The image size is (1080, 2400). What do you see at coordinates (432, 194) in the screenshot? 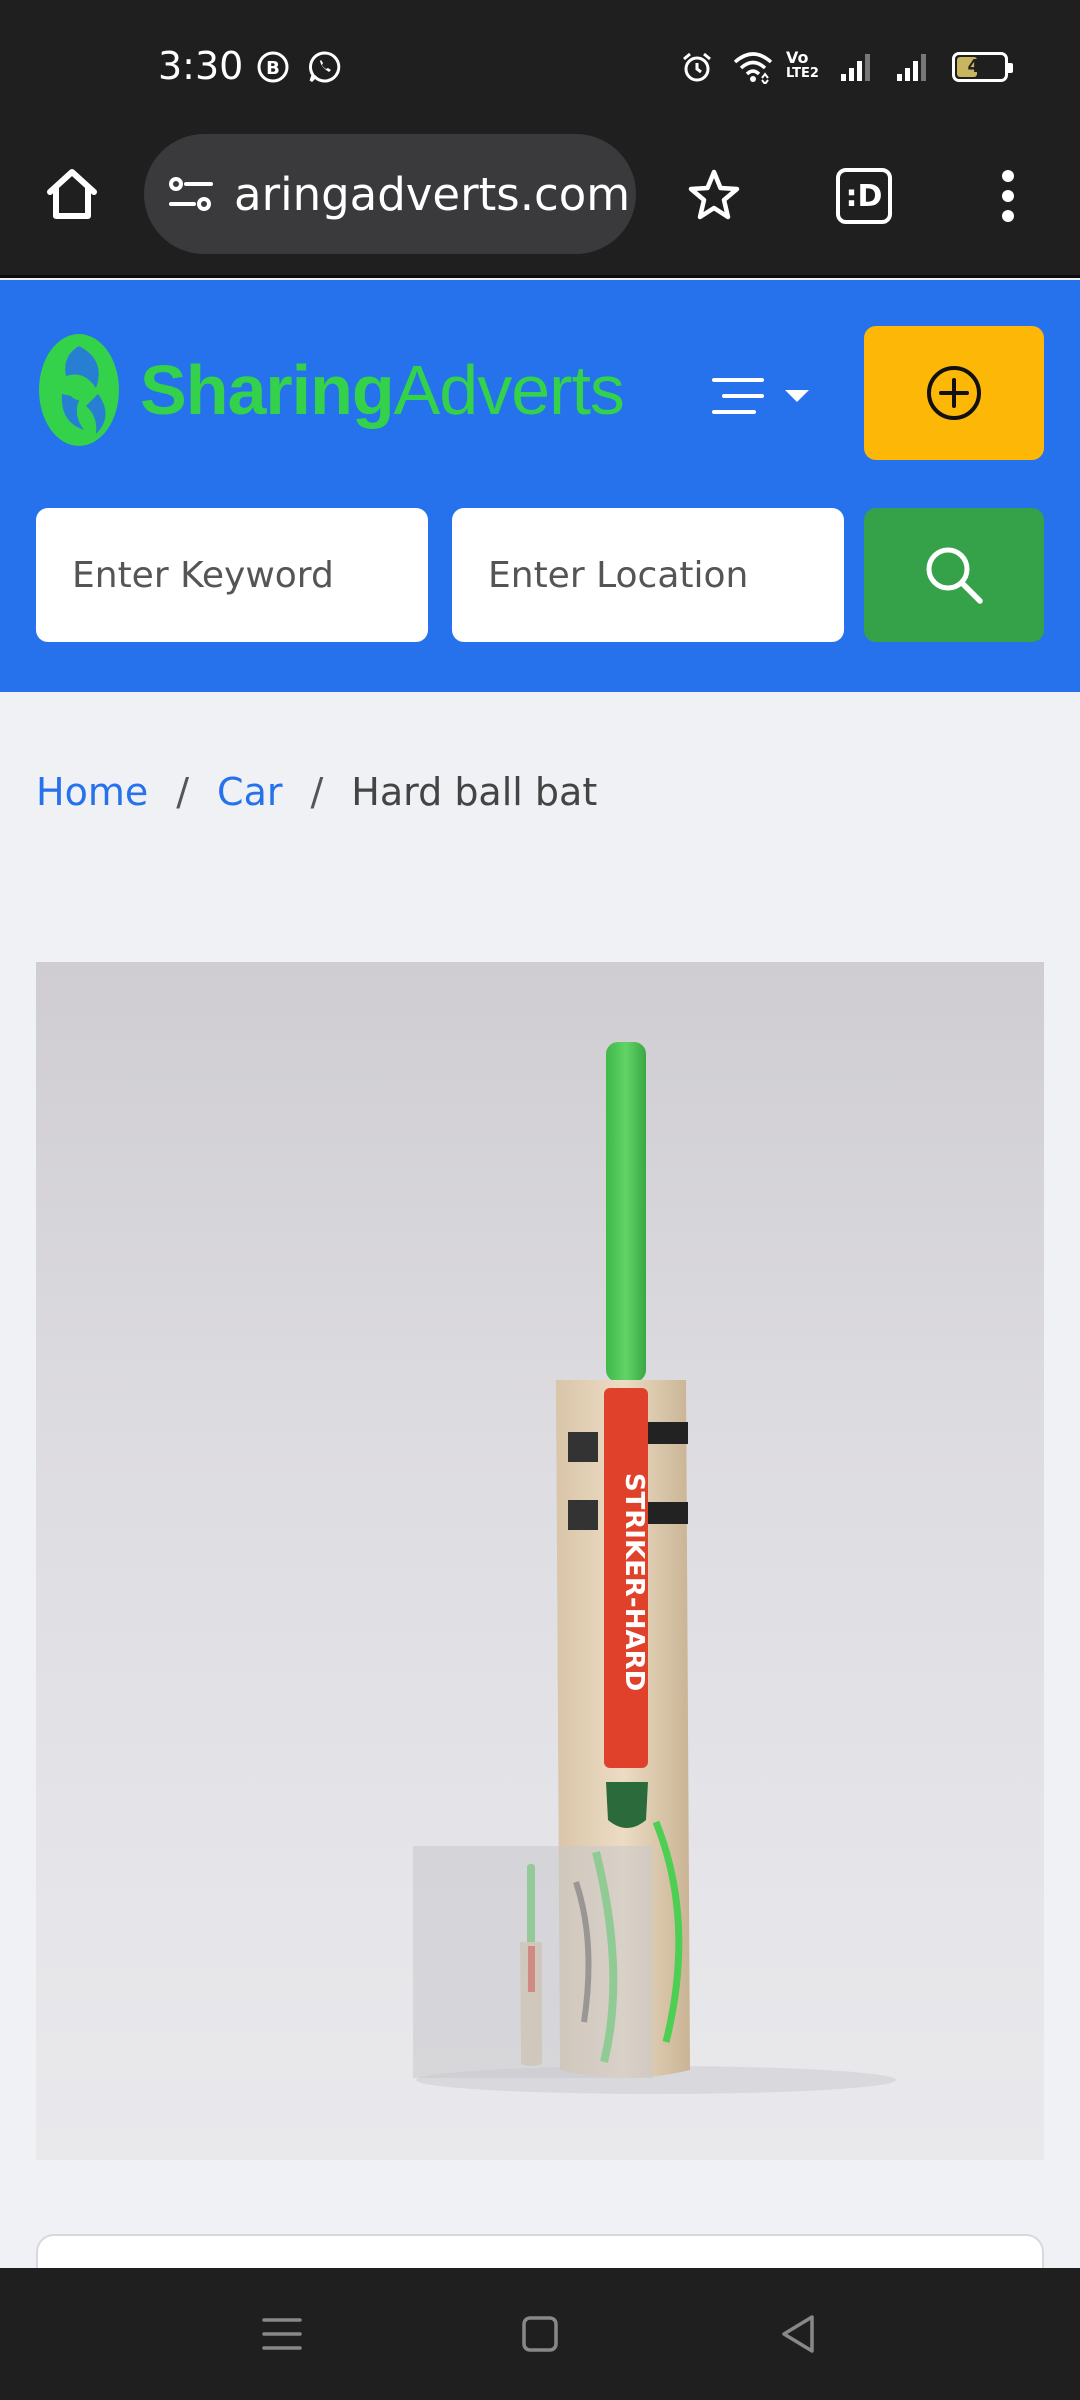
I see `url-text: aringadverts.com` at bounding box center [432, 194].